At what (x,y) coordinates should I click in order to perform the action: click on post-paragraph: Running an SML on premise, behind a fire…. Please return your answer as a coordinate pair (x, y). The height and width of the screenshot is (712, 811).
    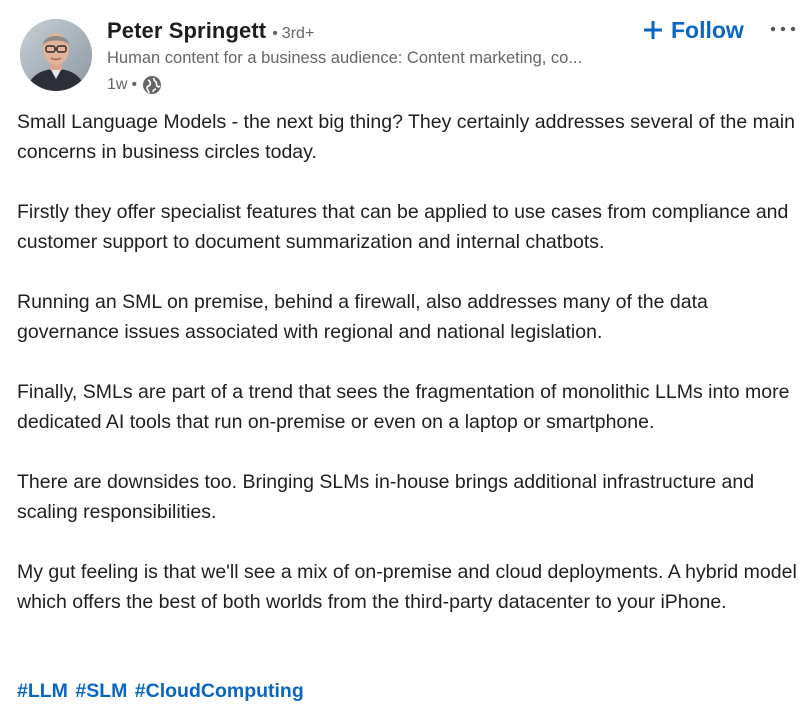
    Looking at the image, I should click on (362, 317).